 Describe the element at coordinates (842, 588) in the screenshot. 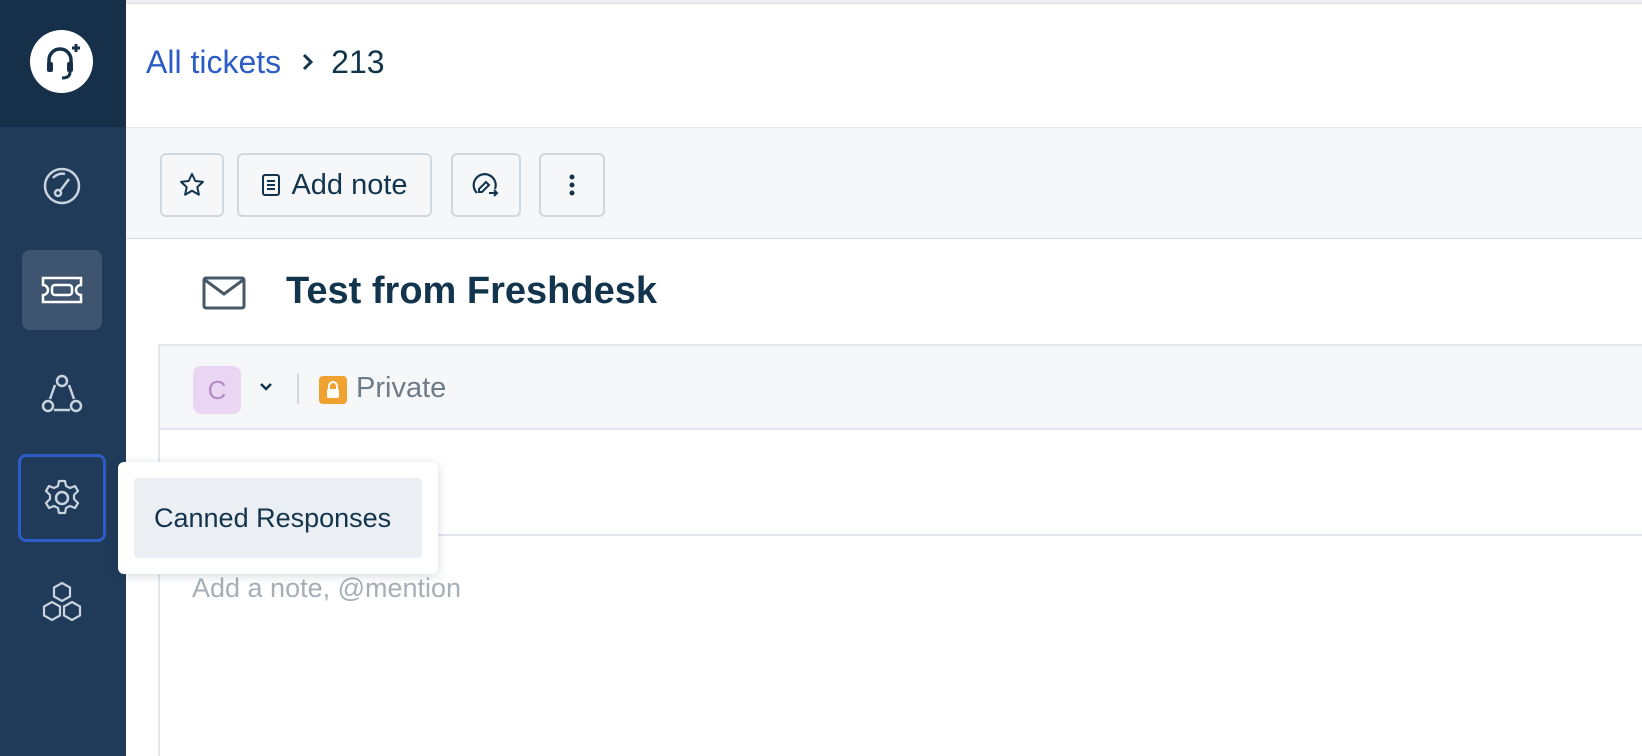

I see `note-input` at that location.